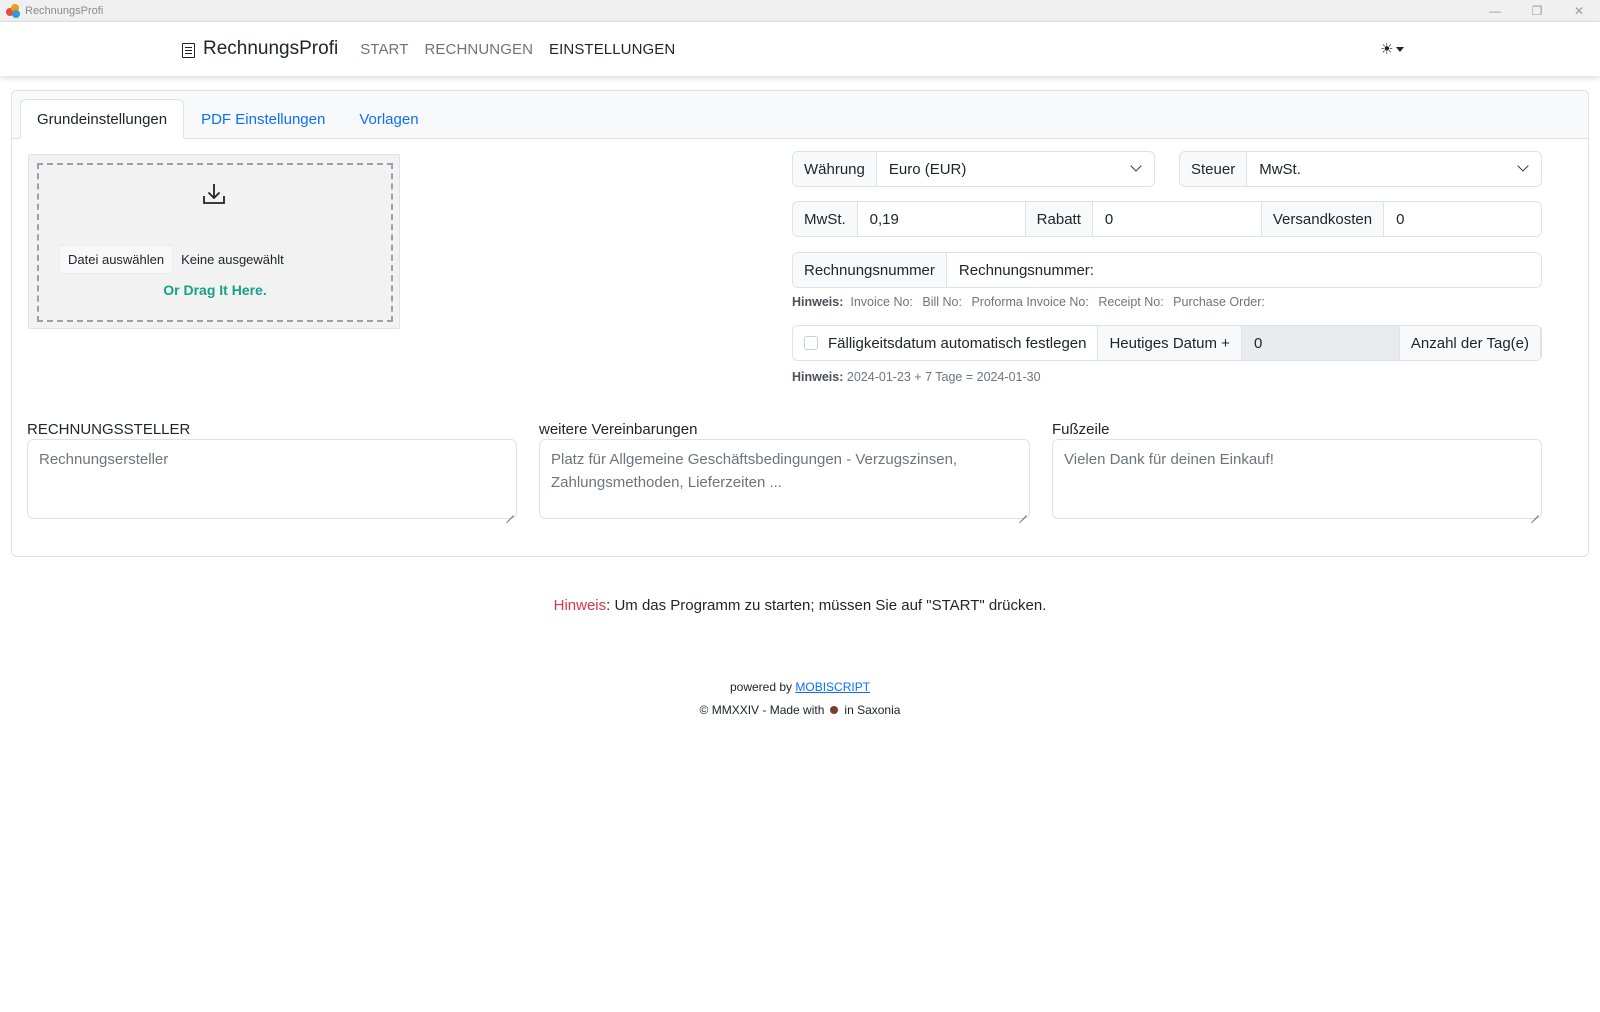  Describe the element at coordinates (870, 270) in the screenshot. I see `invoice-number-label: Rechnungsnummer` at that location.